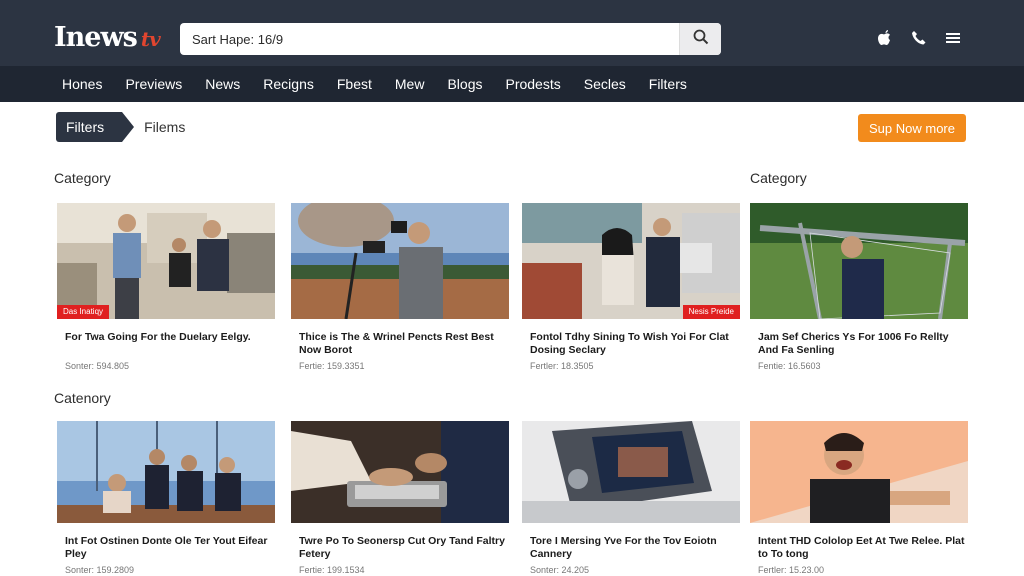  Describe the element at coordinates (885, 38) in the screenshot. I see `apple-icon` at that location.